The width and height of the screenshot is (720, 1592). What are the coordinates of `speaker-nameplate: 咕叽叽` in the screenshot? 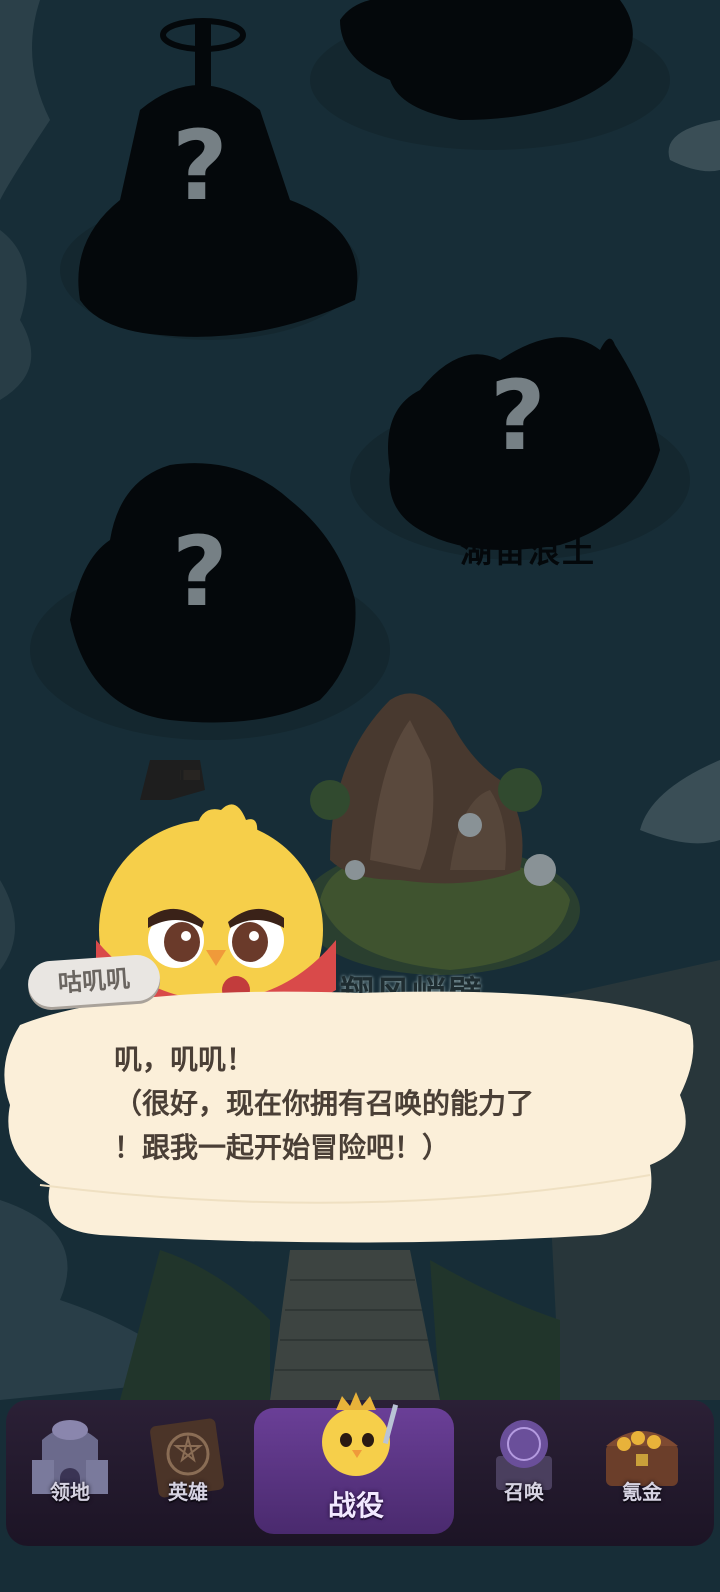 It's located at (94, 981).